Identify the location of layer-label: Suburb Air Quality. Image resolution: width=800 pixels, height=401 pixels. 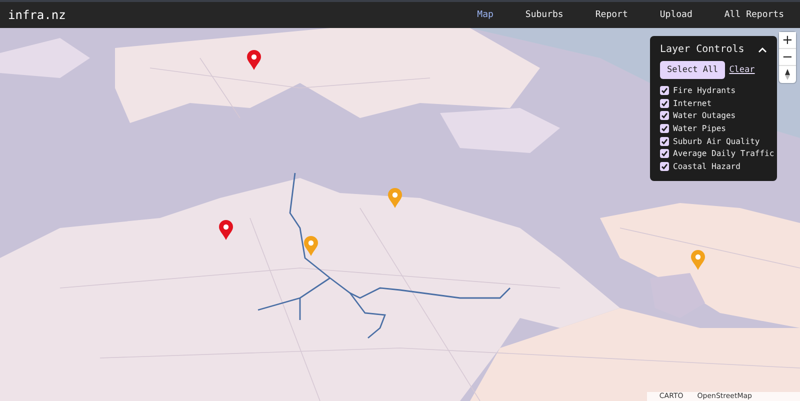
(716, 141).